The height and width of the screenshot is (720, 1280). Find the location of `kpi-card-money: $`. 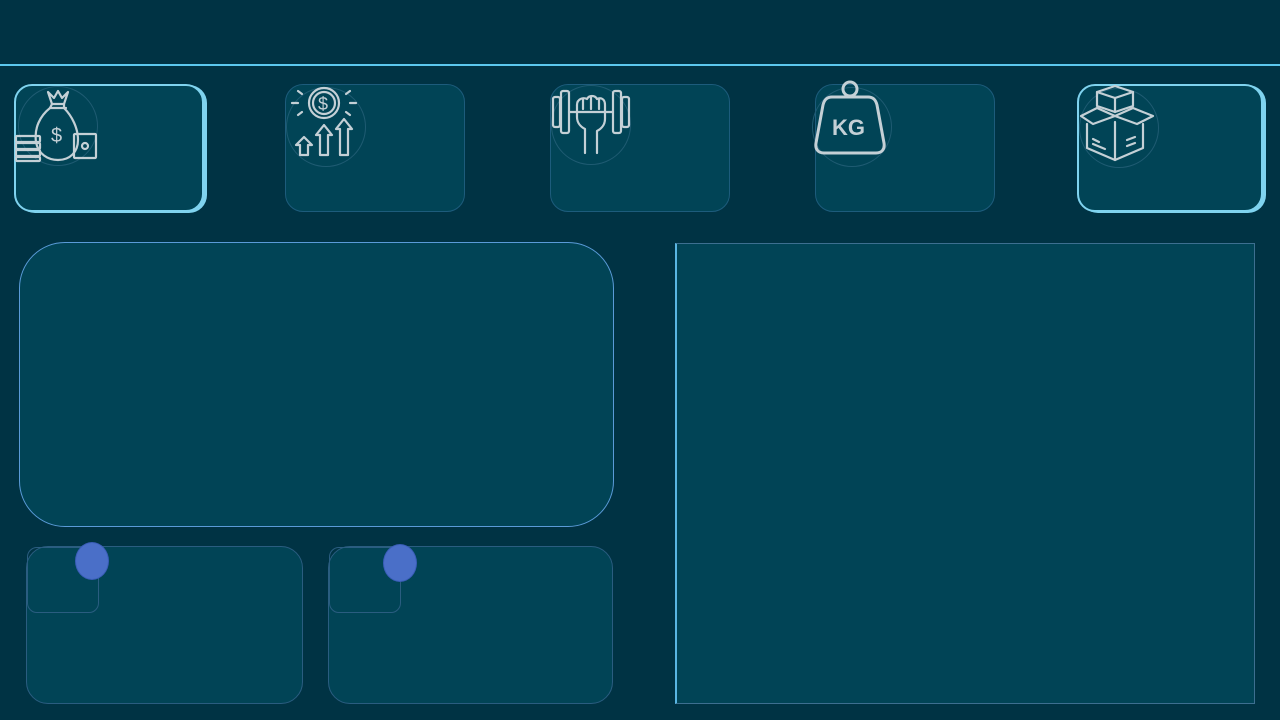

kpi-card-money: $ is located at coordinates (109, 148).